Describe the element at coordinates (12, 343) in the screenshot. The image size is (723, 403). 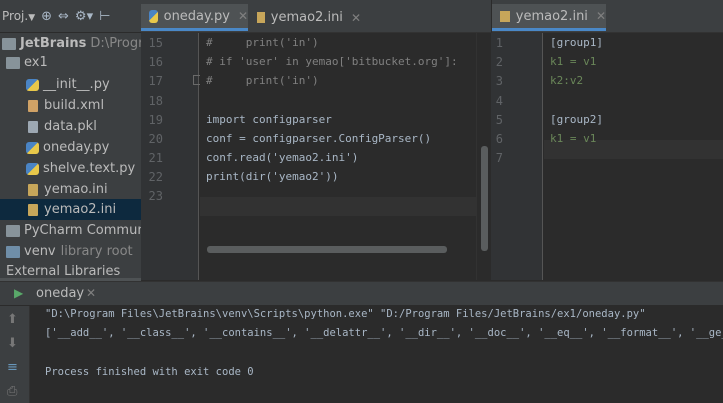
I see `arrow-down-icon: ⬇` at that location.